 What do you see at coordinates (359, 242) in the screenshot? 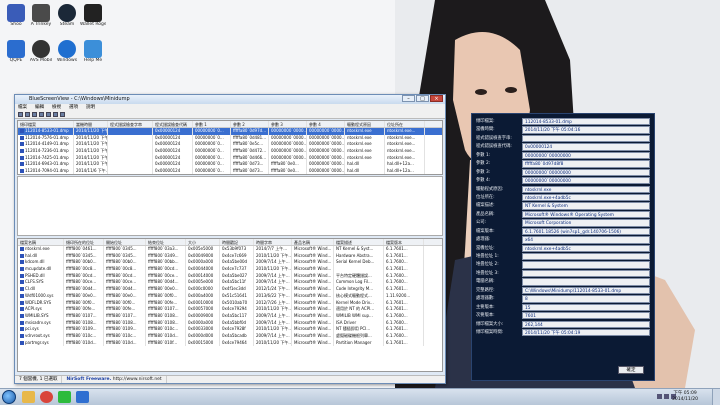
I see `column-header: 檔案描述` at bounding box center [359, 242].